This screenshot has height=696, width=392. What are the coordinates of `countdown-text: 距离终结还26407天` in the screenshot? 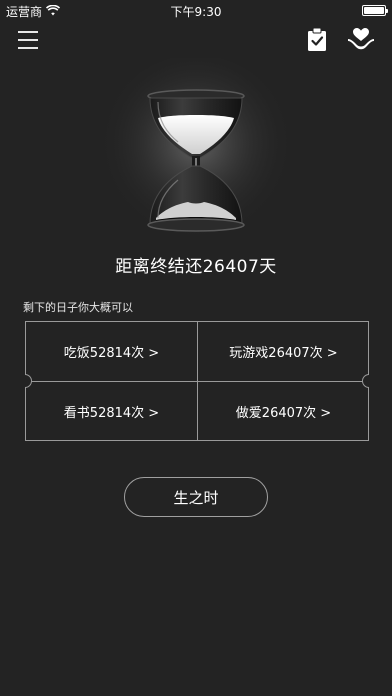 It's located at (196, 267).